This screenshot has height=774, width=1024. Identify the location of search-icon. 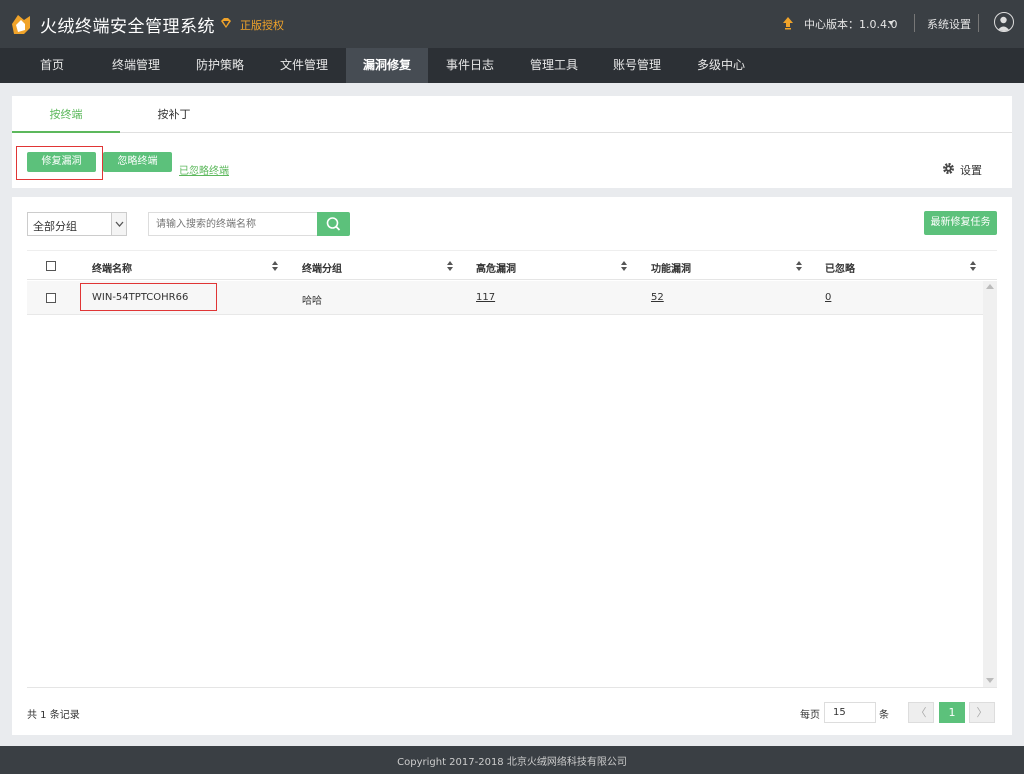
(333, 224).